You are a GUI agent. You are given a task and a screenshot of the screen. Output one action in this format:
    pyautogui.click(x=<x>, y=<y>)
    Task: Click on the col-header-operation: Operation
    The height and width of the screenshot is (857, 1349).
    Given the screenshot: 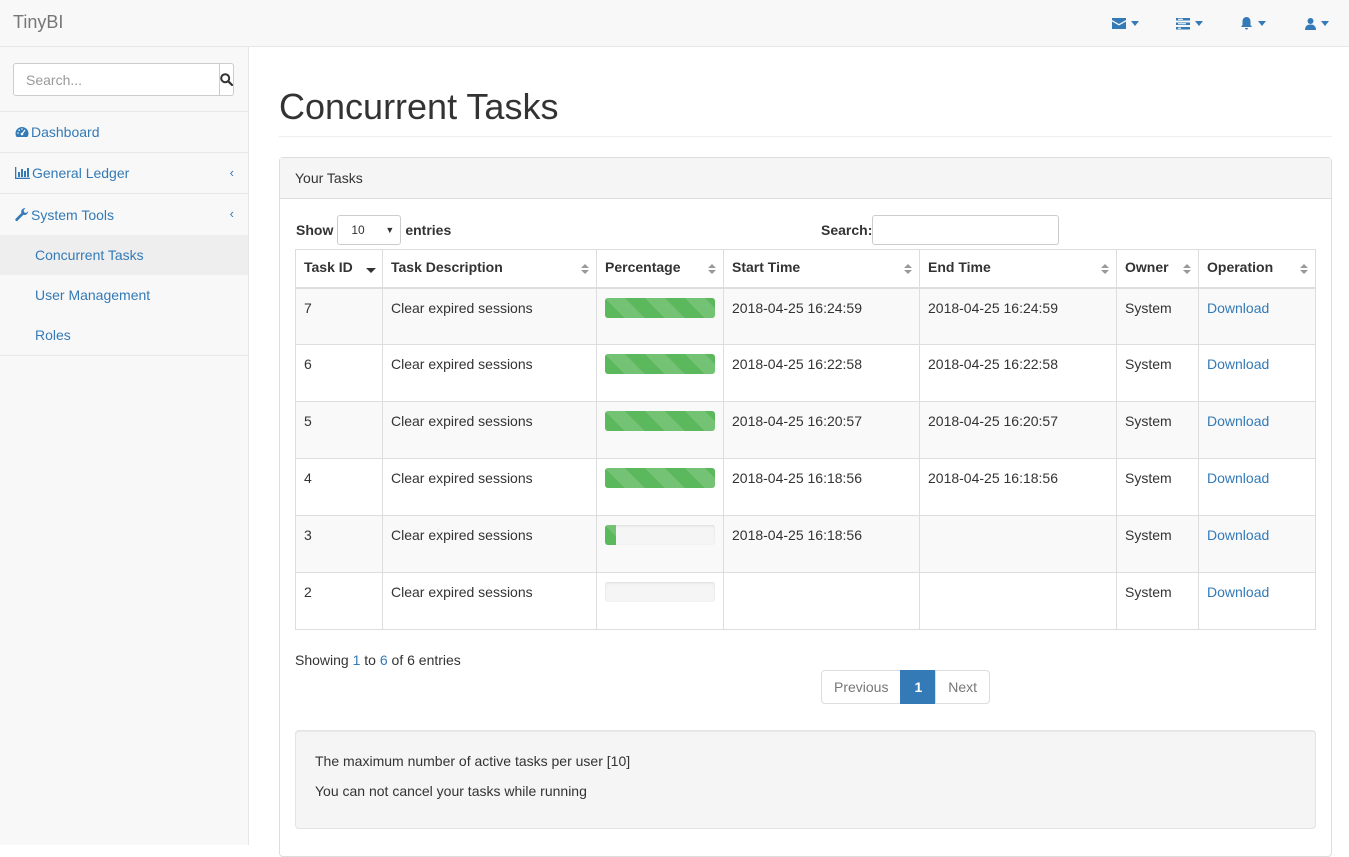 What is the action you would take?
    pyautogui.click(x=1257, y=269)
    